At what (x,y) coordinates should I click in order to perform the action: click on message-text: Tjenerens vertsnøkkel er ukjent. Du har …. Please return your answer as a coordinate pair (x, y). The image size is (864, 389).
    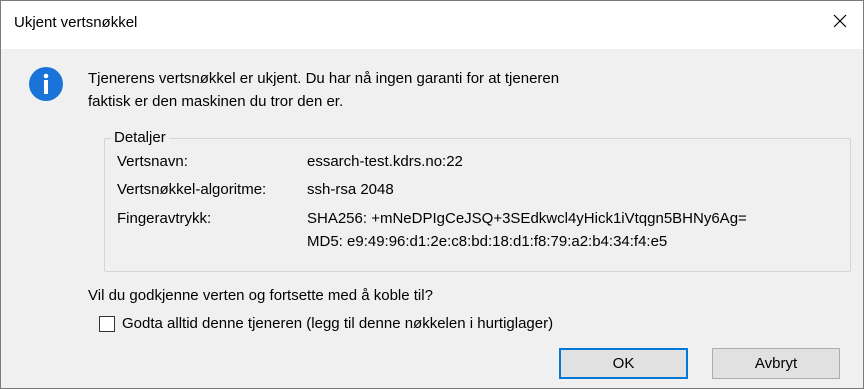
    Looking at the image, I should click on (398, 90).